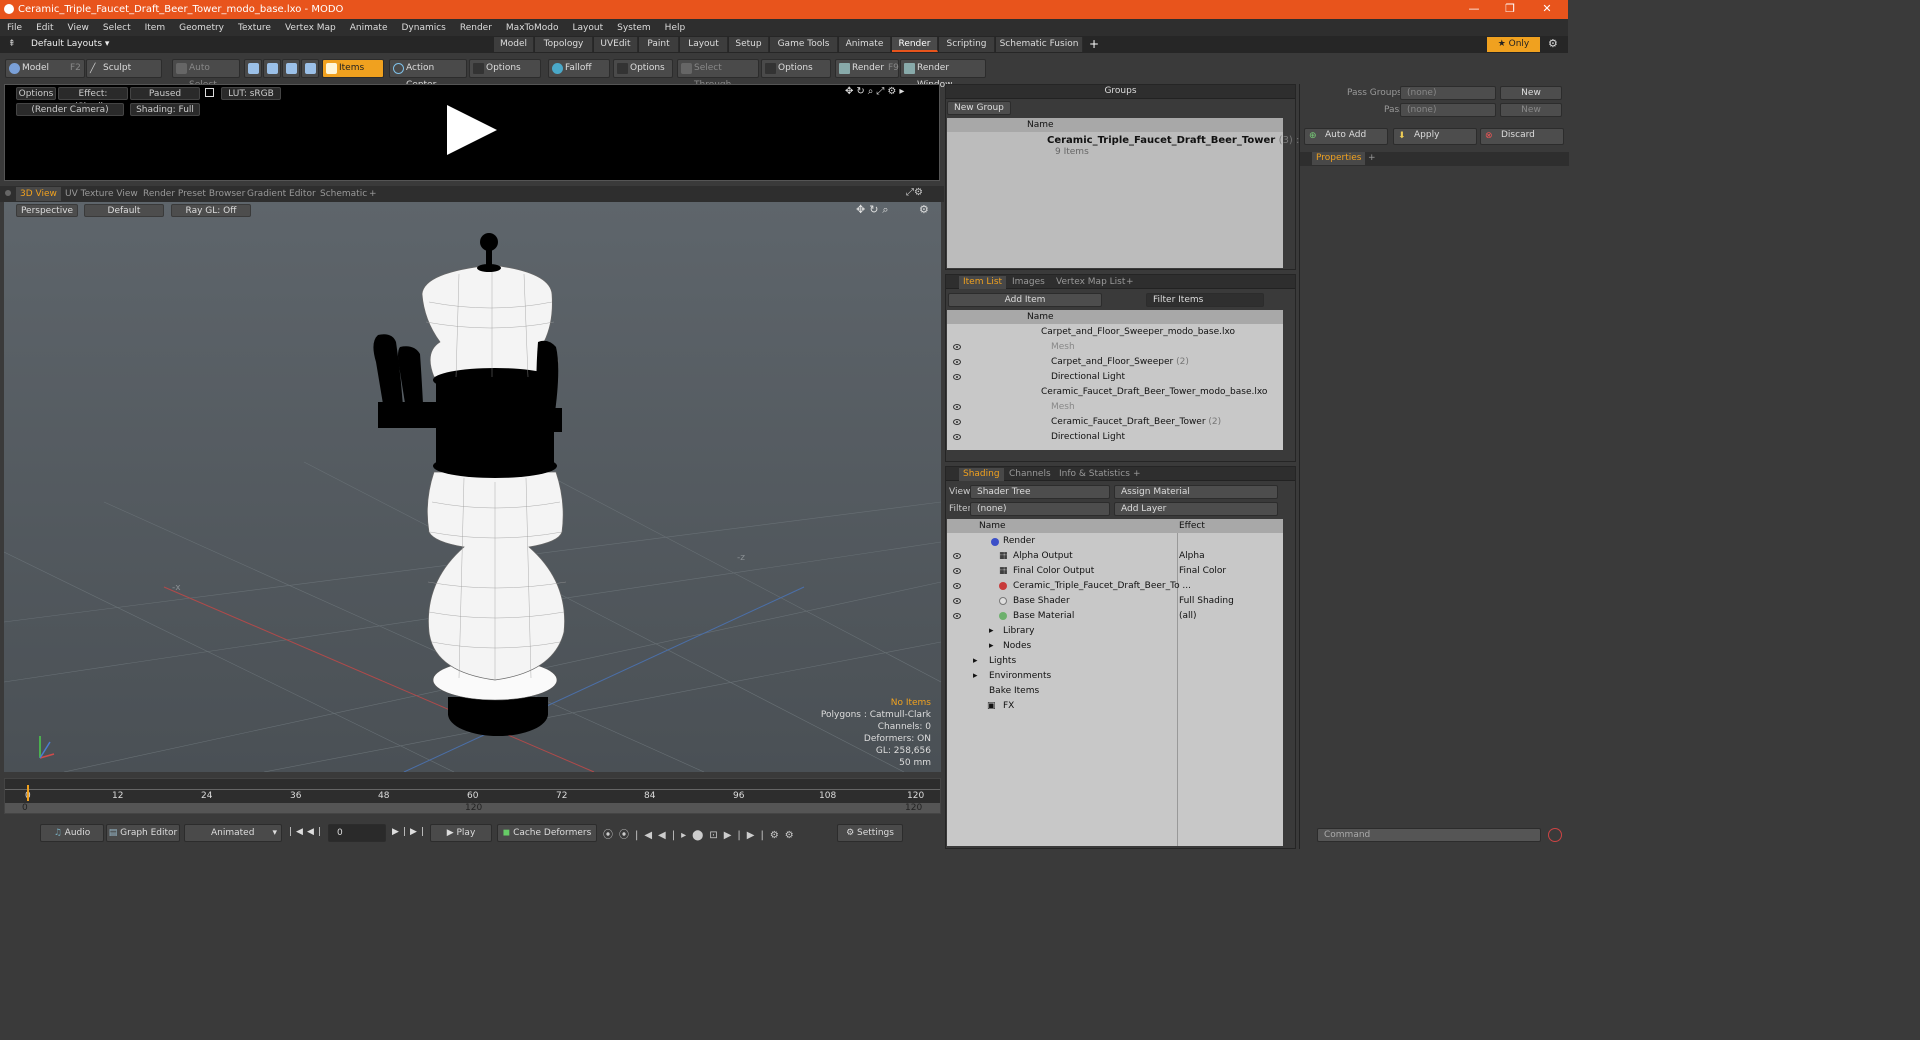 Image resolution: width=1920 pixels, height=1040 pixels. Describe the element at coordinates (1435, 136) in the screenshot. I see `apply-button: Apply` at that location.